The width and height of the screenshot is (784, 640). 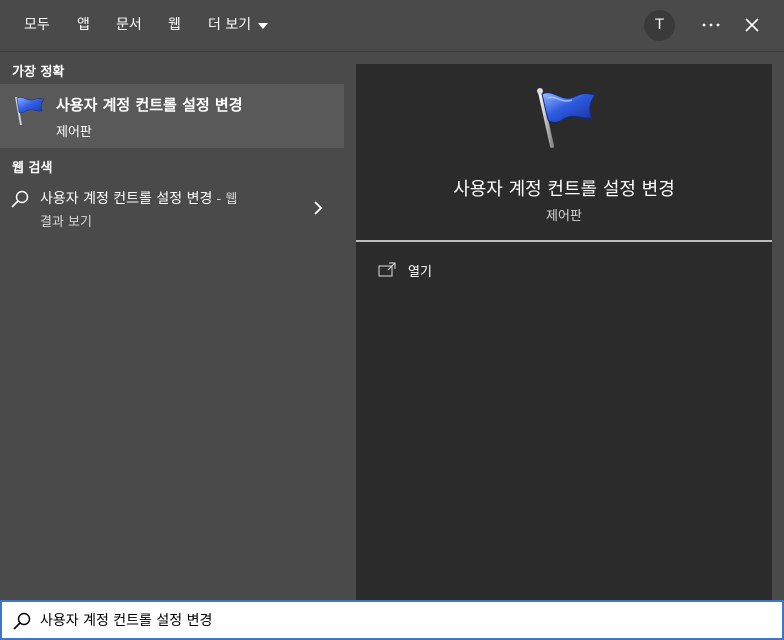 I want to click on open-window-icon, so click(x=387, y=269).